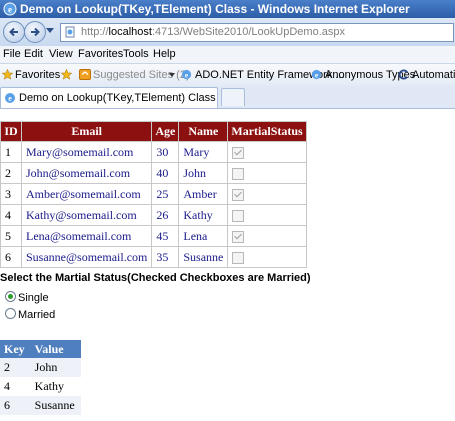 This screenshot has height=421, width=455. Describe the element at coordinates (203, 194) in the screenshot. I see `cell-name: Amber` at that location.